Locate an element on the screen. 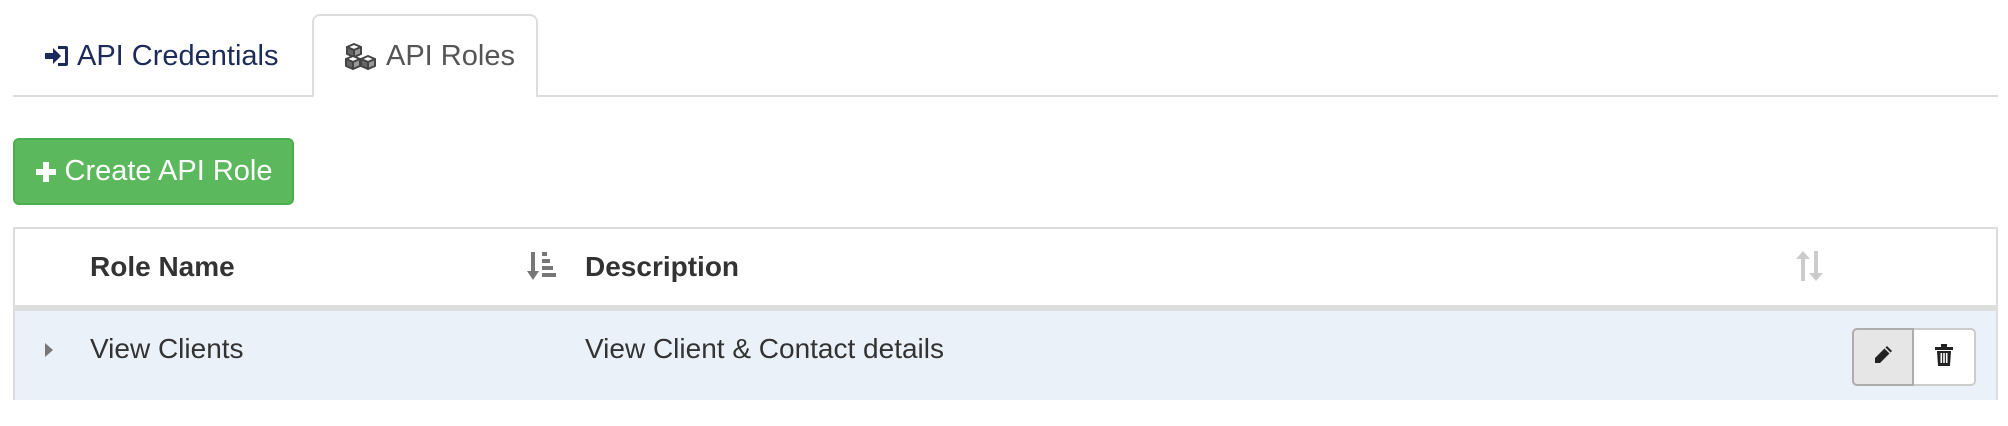  row-action-buttons is located at coordinates (1914, 357).